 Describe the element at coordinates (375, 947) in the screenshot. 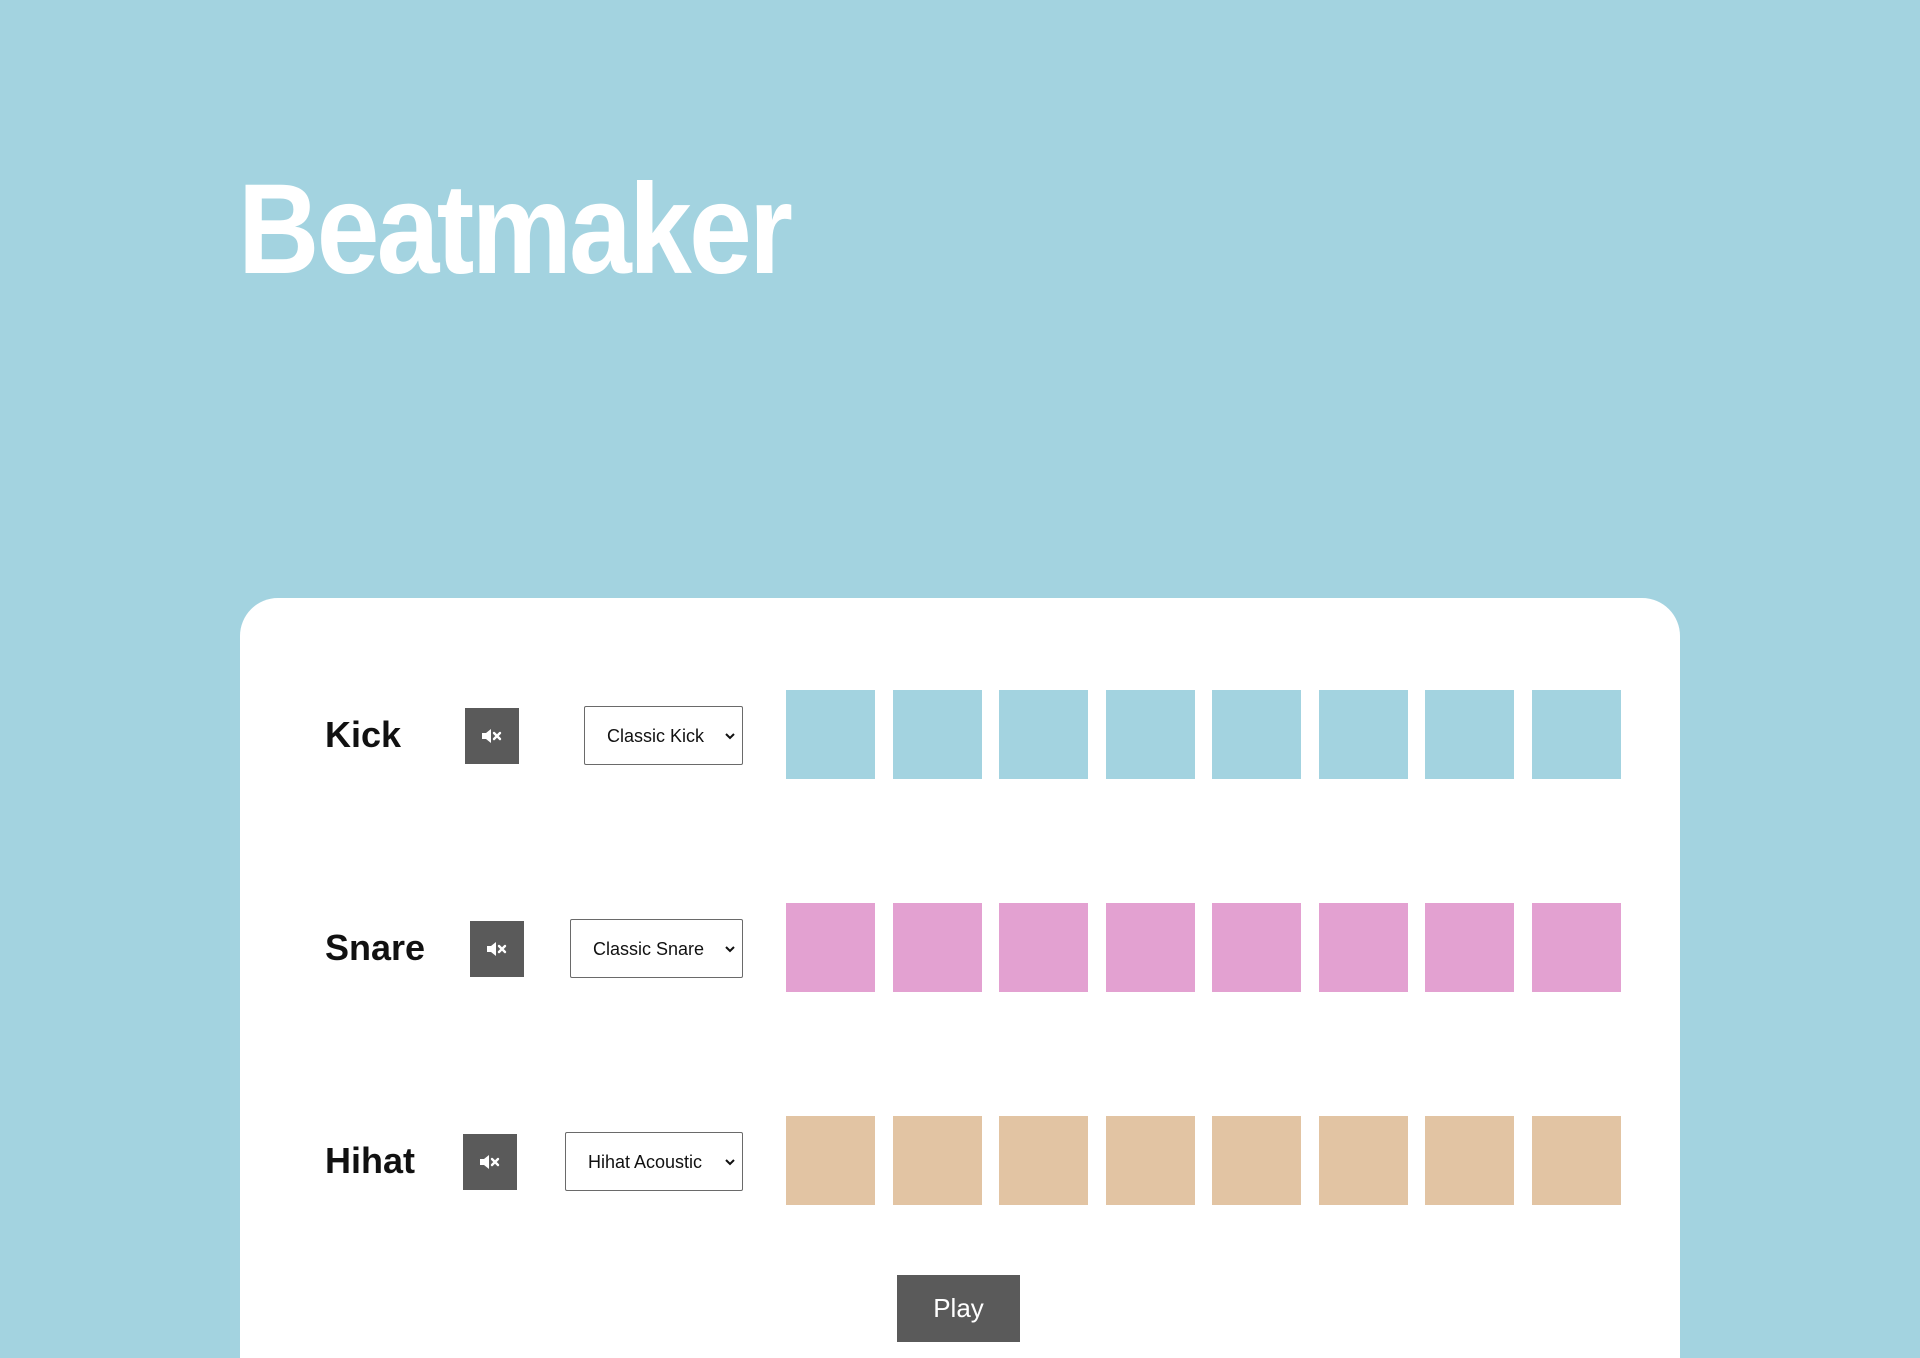

I see `track-label-snare: Snare` at that location.